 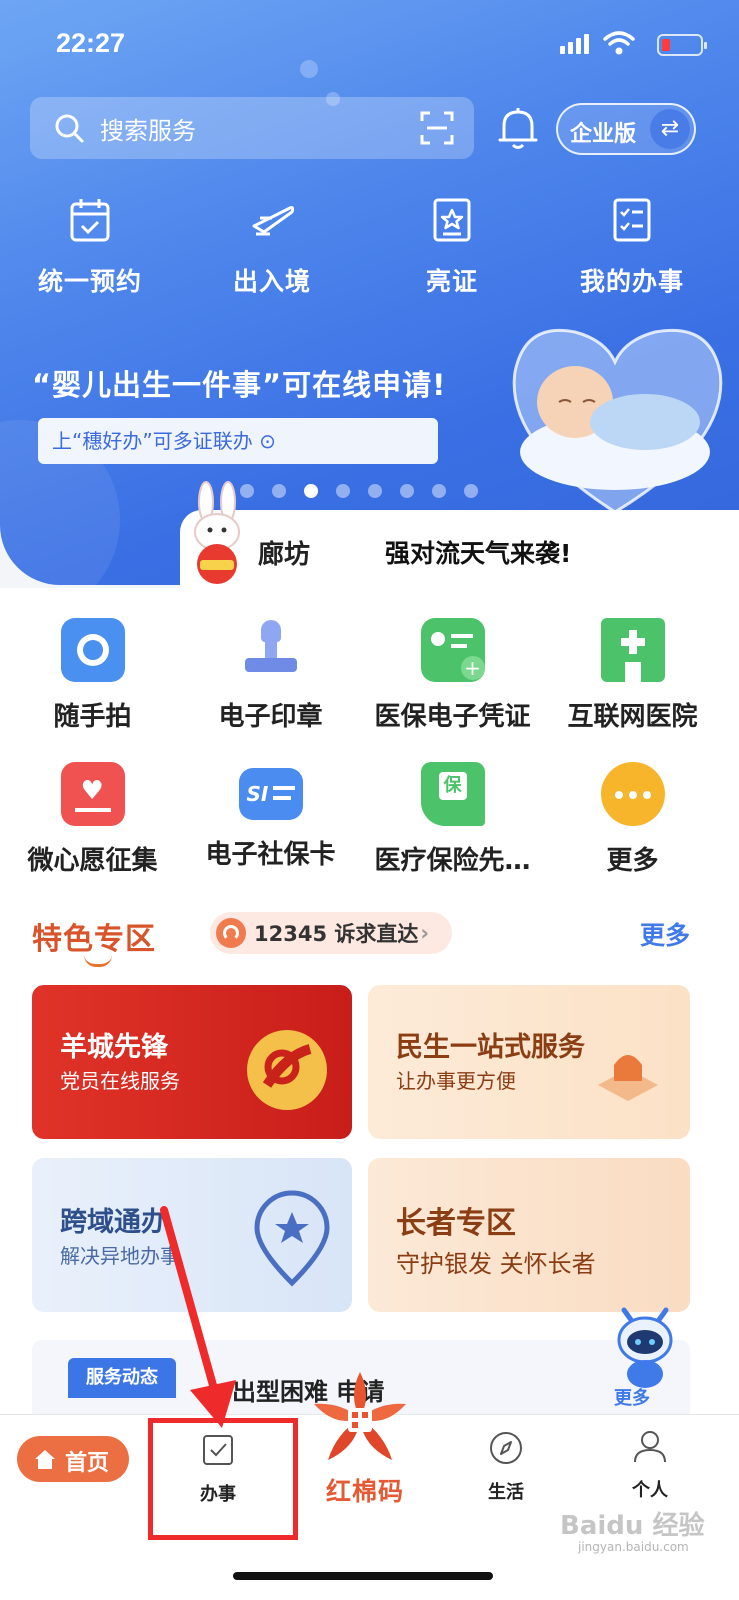 I want to click on news-headline: 强对流天气来袭!, so click(x=478, y=552).